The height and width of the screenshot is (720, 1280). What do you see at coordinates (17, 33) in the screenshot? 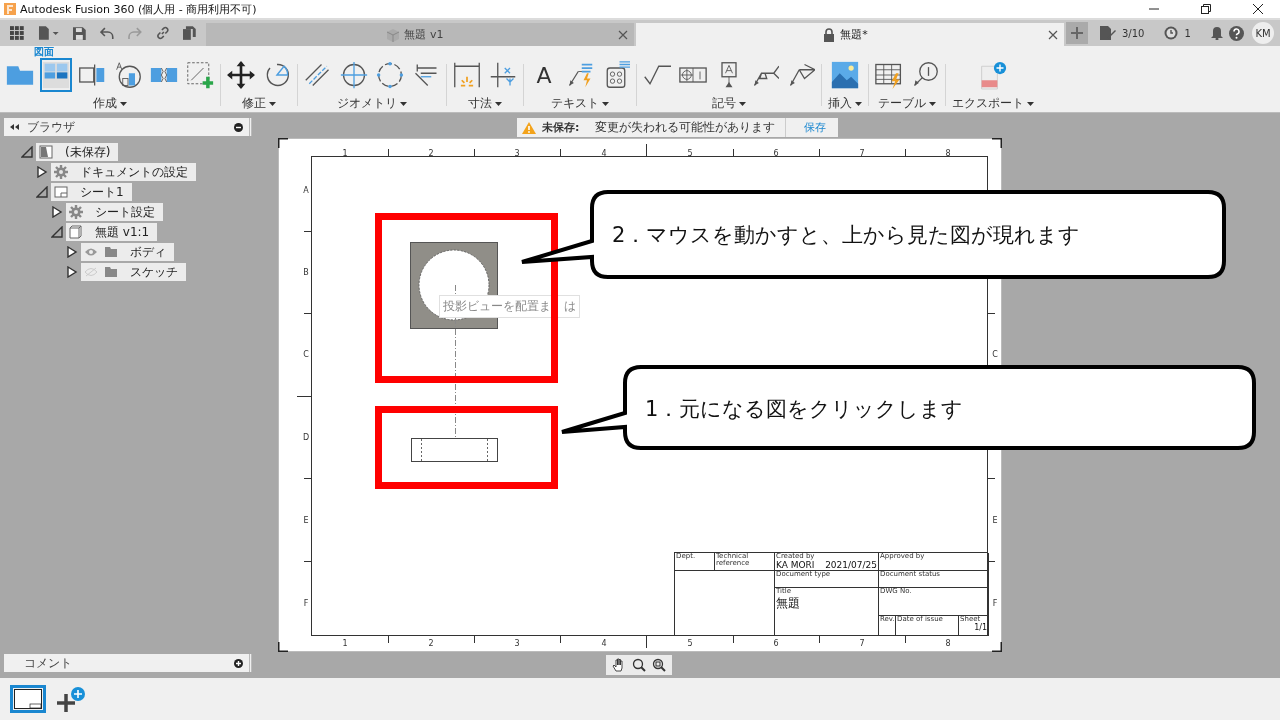
I see `apps-grid-icon` at bounding box center [17, 33].